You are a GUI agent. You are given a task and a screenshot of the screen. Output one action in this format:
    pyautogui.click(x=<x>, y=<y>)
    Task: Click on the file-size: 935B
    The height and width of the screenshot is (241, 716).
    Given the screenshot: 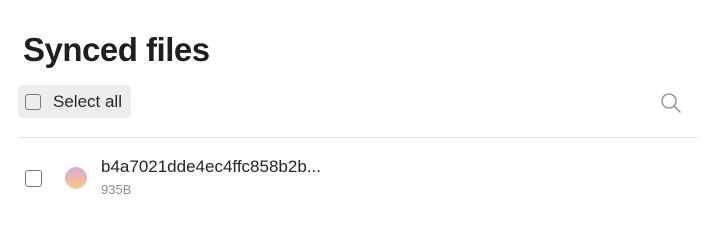 What is the action you would take?
    pyautogui.click(x=116, y=189)
    